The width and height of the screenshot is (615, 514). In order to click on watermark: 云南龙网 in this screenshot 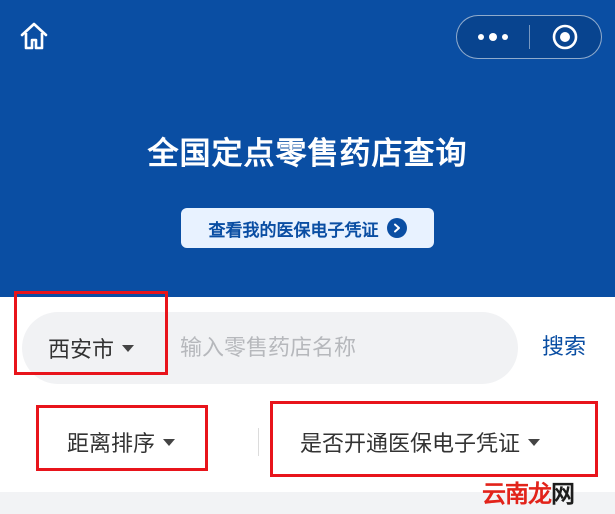, I will do `click(528, 491)`.